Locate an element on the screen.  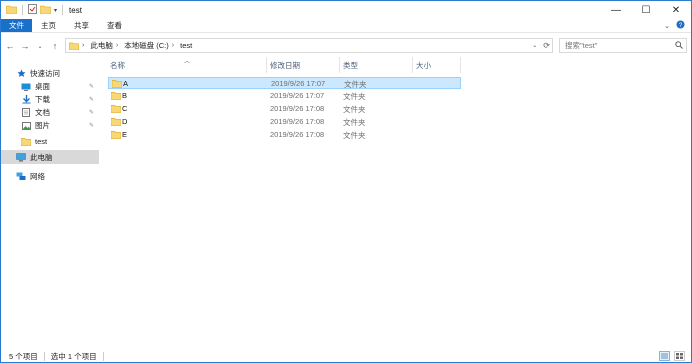
back-arrow-icon: ← is located at coordinates (10, 46).